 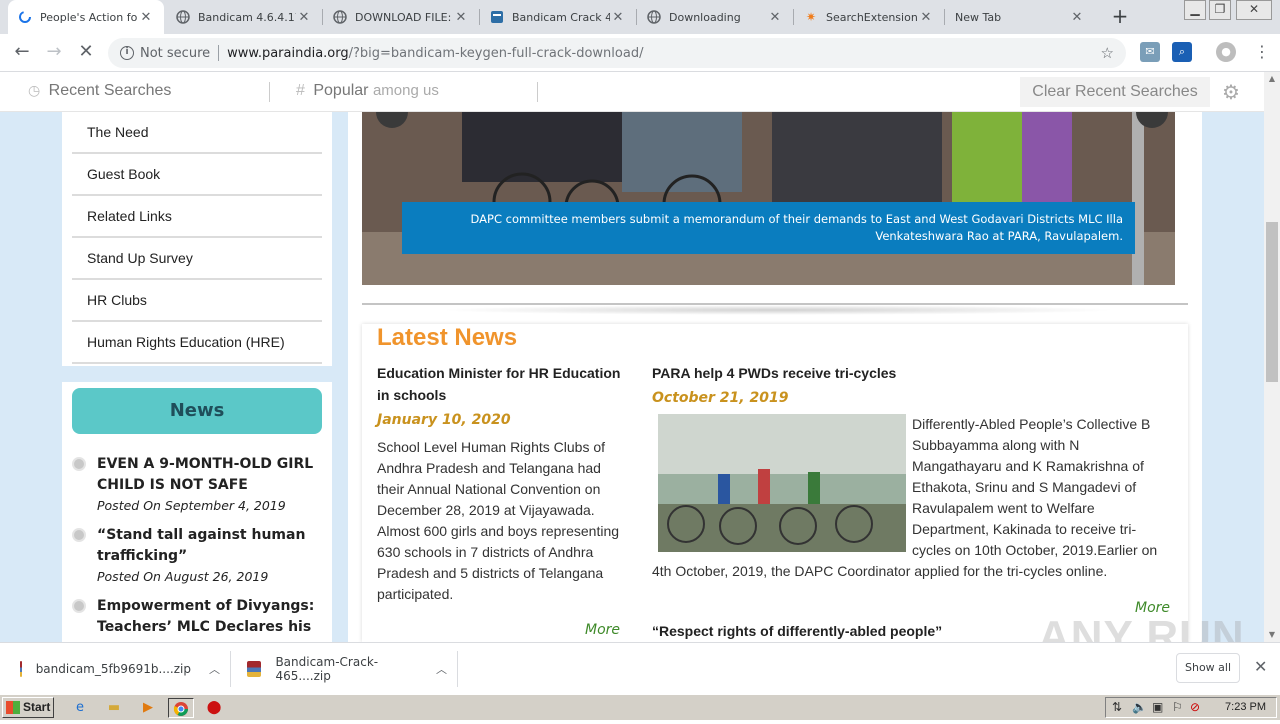 I want to click on article-title: PARA help 4 PWDs receive tri-cycles, so click(x=912, y=373).